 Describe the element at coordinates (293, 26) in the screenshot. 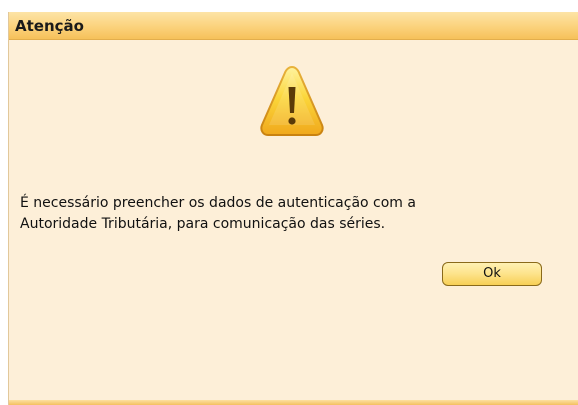

I see `dialog-titlebar: Atenção` at that location.